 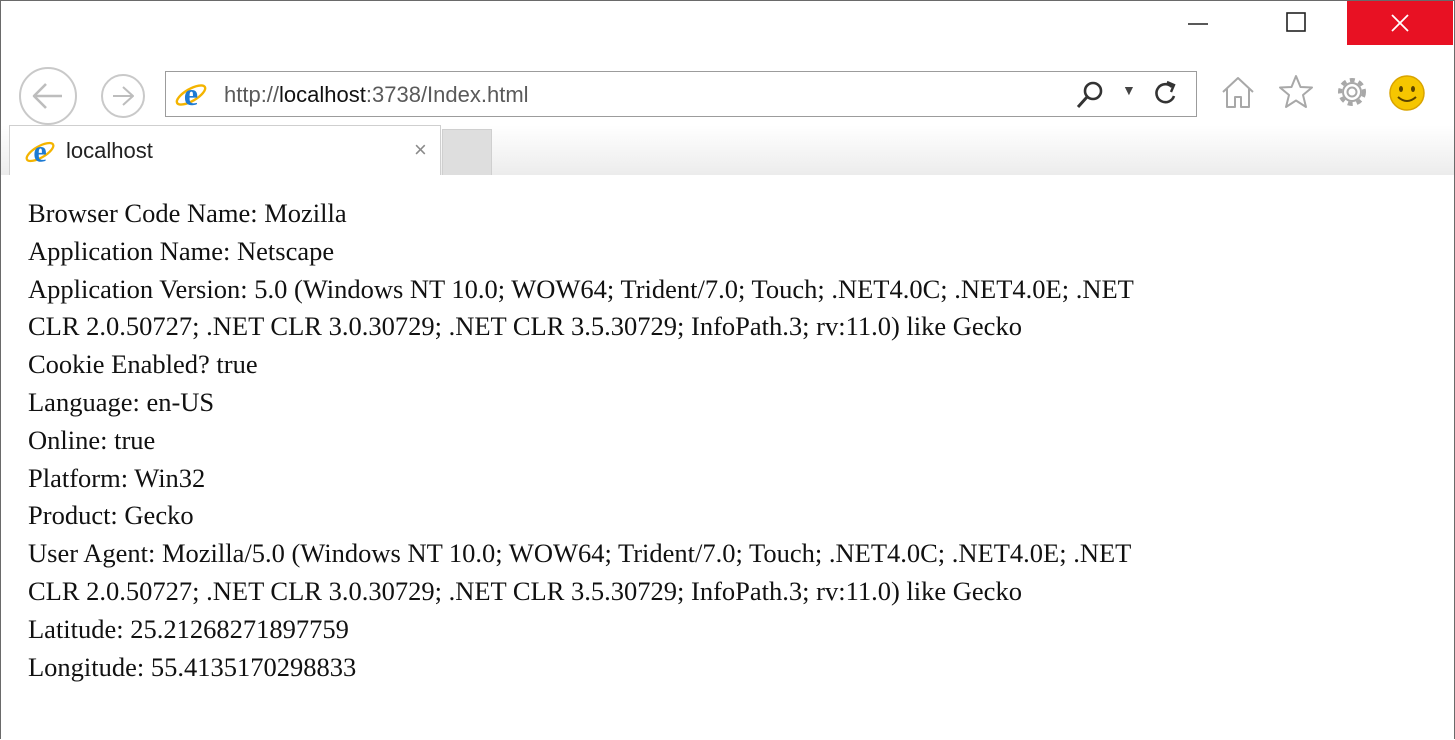 I want to click on home-icon, so click(x=1238, y=92).